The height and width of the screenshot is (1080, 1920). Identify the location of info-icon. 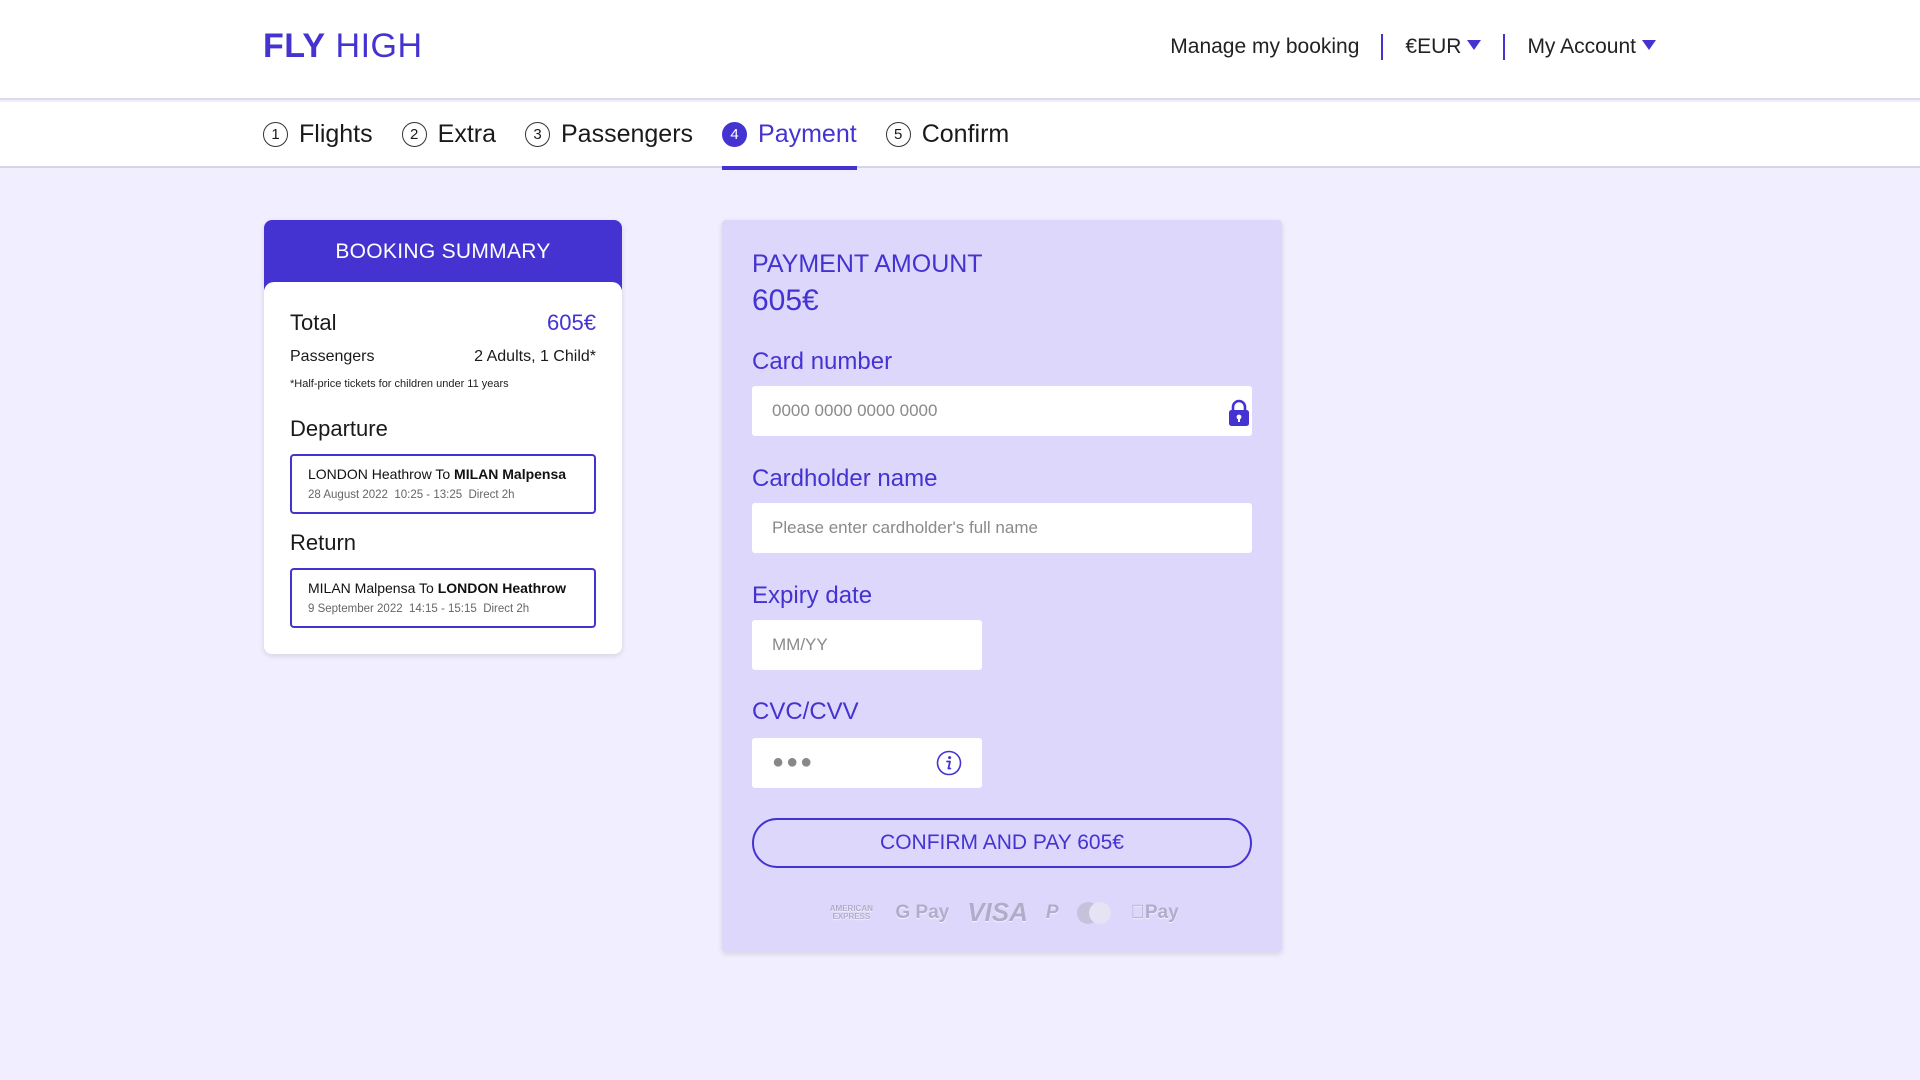
(949, 763).